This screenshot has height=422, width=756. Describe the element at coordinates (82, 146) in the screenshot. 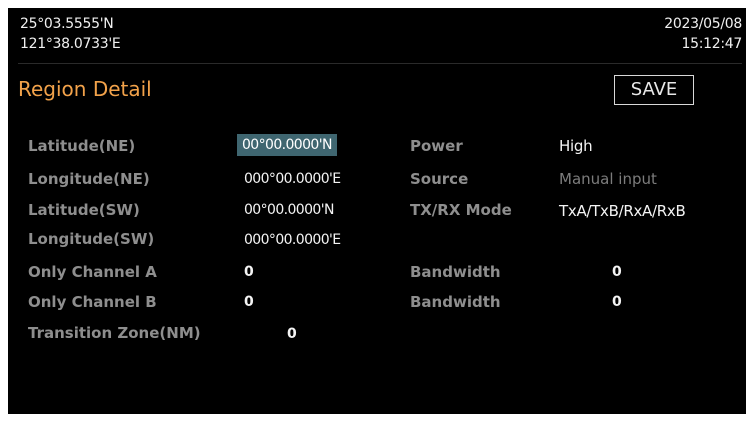

I see `latitude-ne-label: Latitude(NE)` at that location.